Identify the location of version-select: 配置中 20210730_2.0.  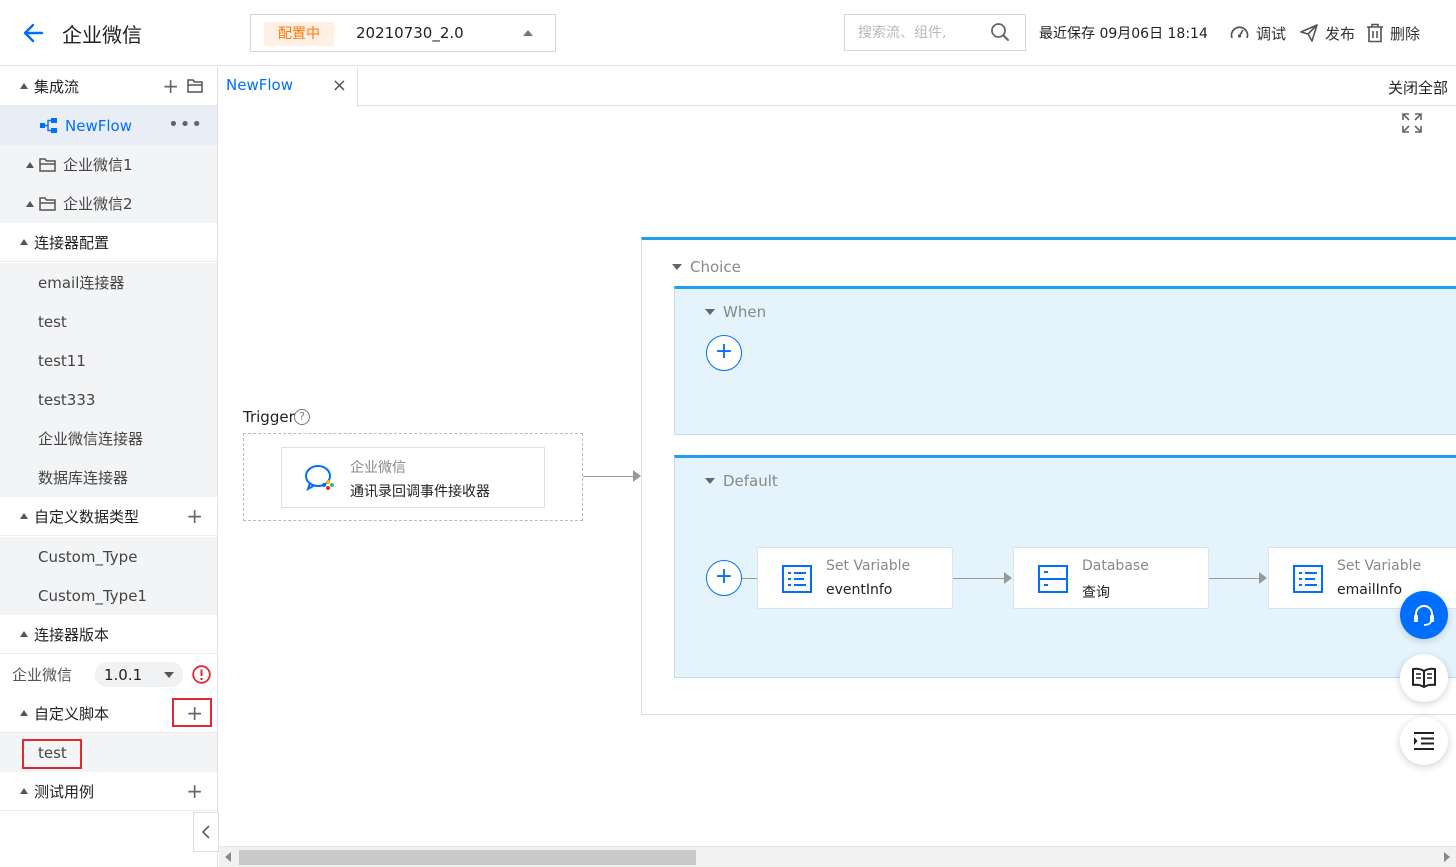
(403, 33).